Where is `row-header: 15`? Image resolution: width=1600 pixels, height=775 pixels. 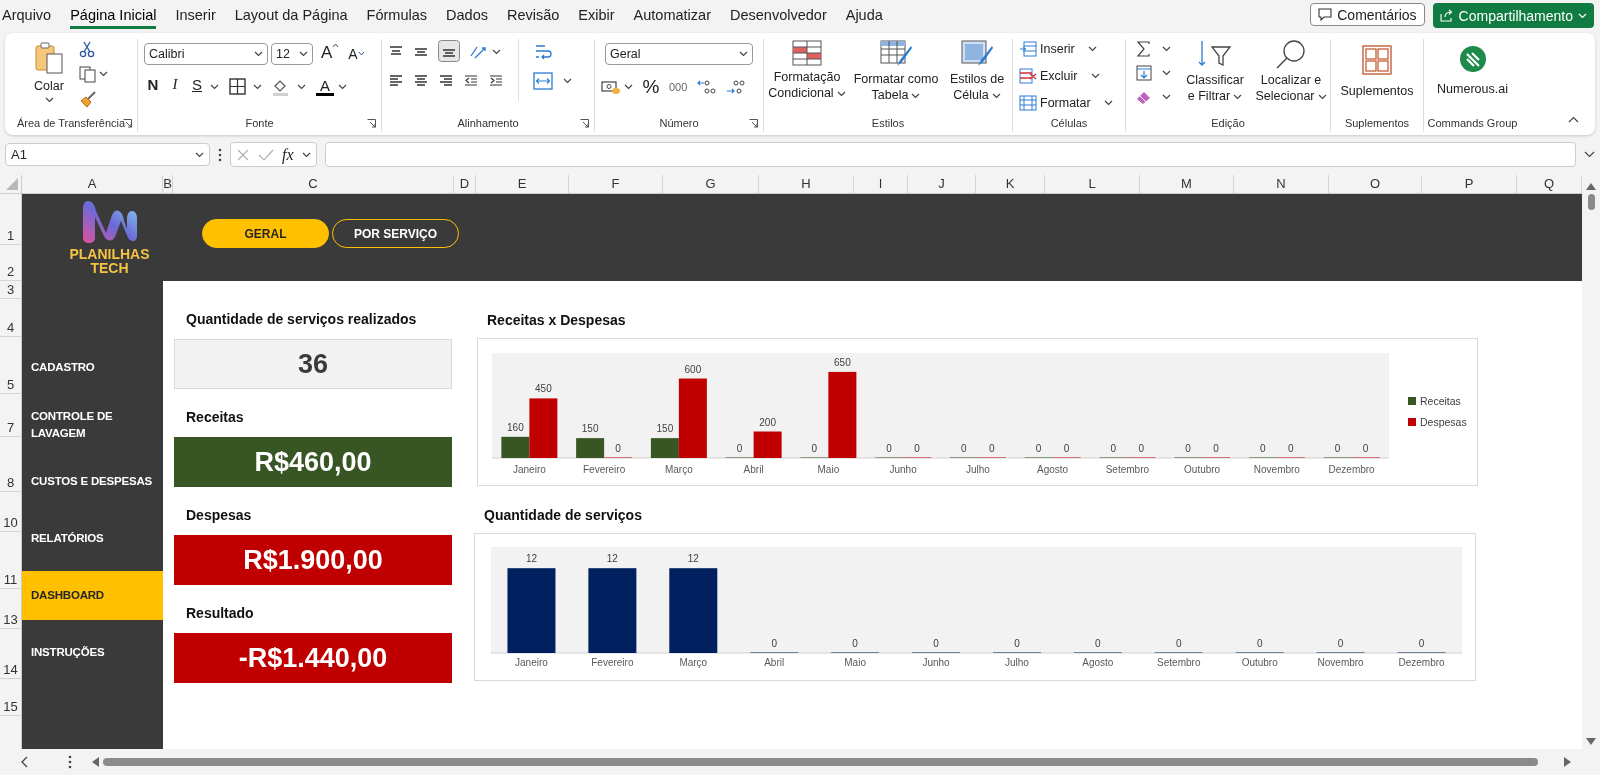 row-header: 15 is located at coordinates (10, 707).